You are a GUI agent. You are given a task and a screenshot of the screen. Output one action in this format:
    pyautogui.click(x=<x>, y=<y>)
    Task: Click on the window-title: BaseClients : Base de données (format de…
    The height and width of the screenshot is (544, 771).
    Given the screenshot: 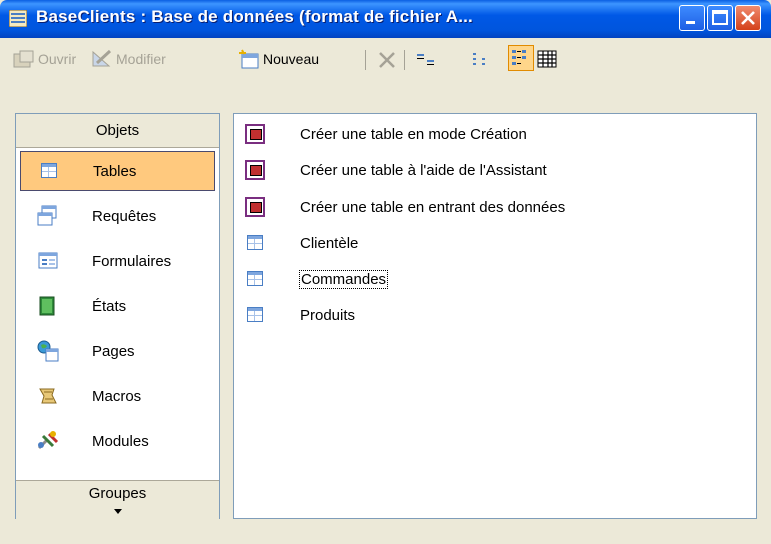 What is the action you would take?
    pyautogui.click(x=254, y=16)
    